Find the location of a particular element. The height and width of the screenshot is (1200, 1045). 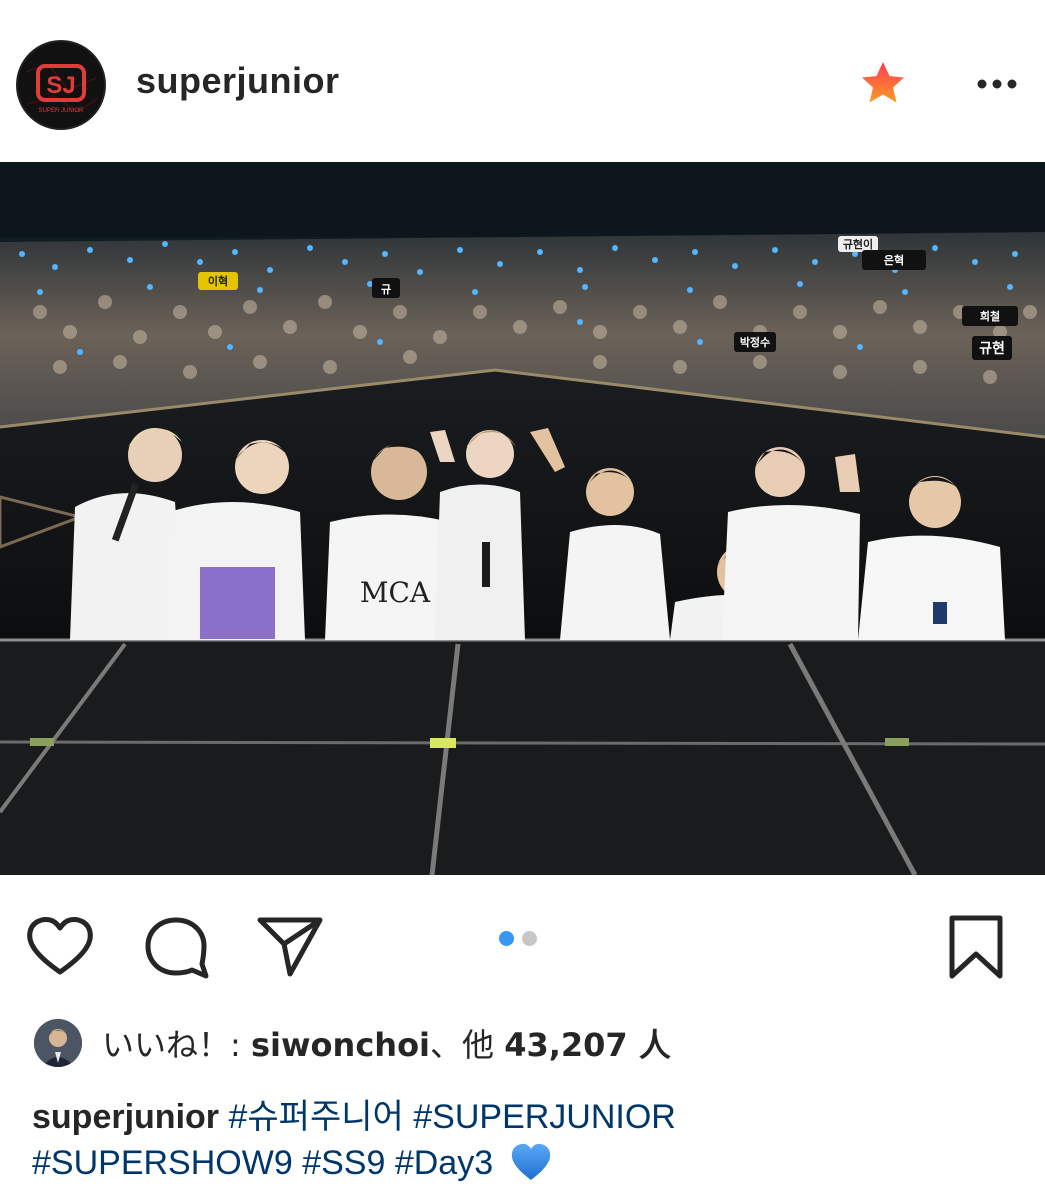

profile-avatar: SJ SUPER JUNIOR is located at coordinates (61, 85).